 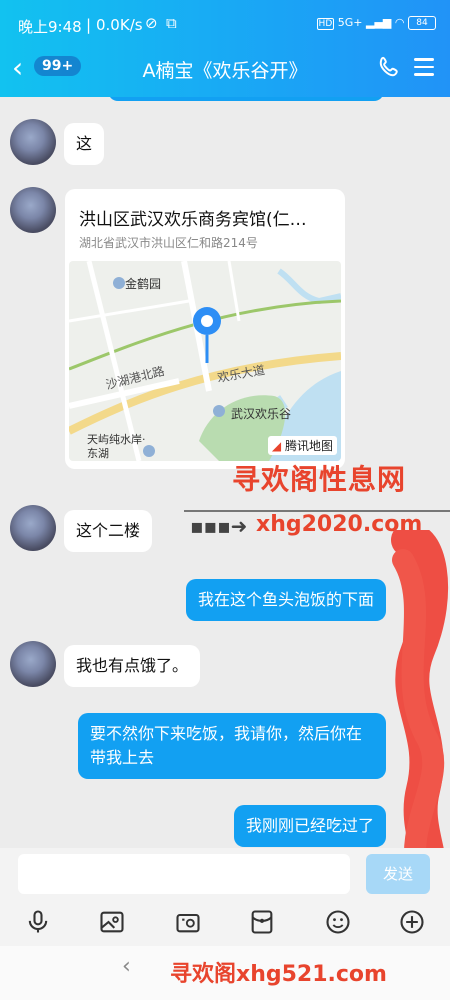 What do you see at coordinates (50, 27) in the screenshot?
I see `status-time: 晚上9:48` at bounding box center [50, 27].